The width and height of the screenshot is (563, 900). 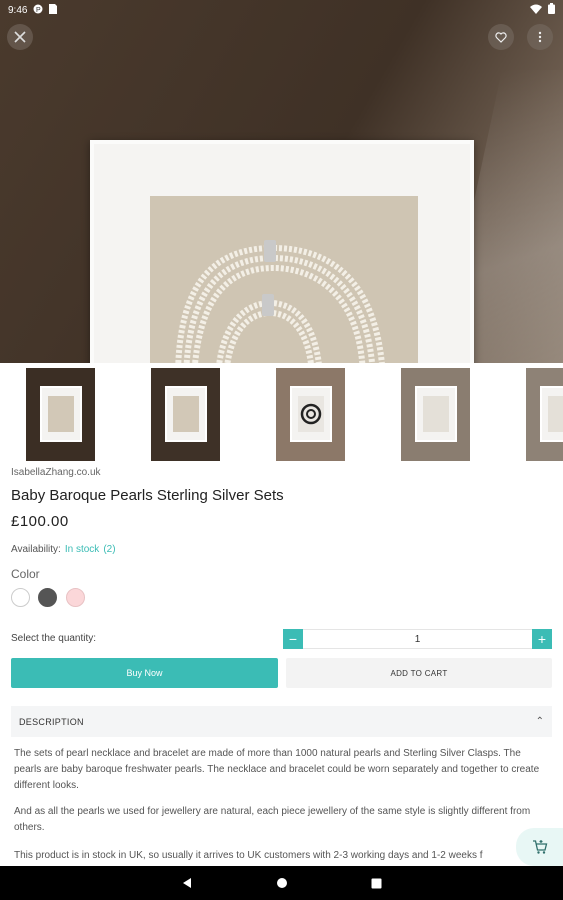 I want to click on availability-label: Availability:, so click(x=36, y=549).